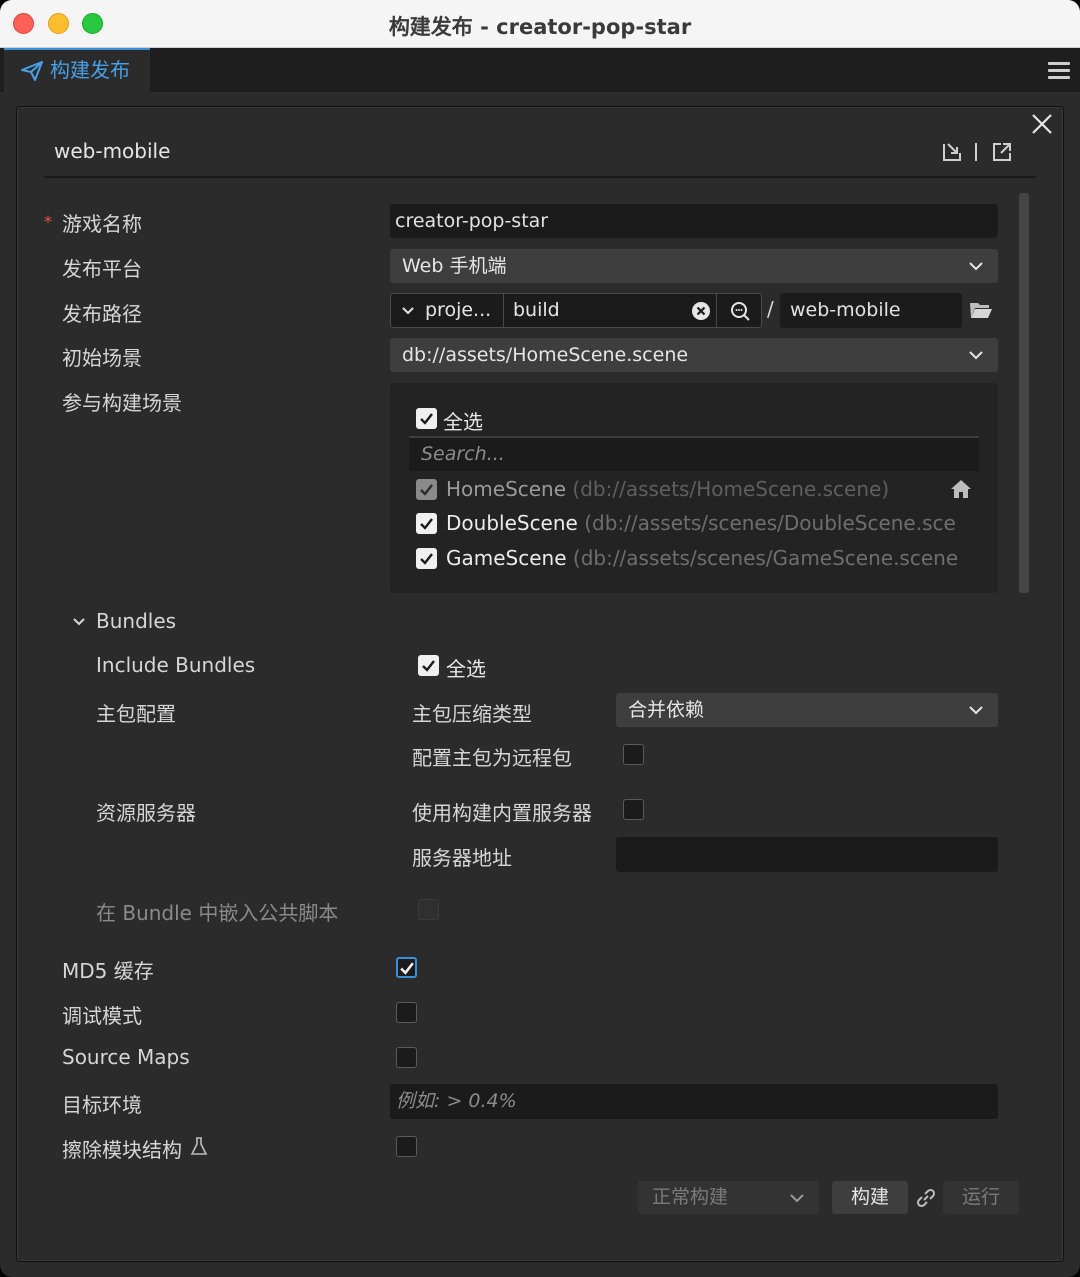 The height and width of the screenshot is (1277, 1080). Describe the element at coordinates (506, 489) in the screenshot. I see `scene-name: HomeScene` at that location.